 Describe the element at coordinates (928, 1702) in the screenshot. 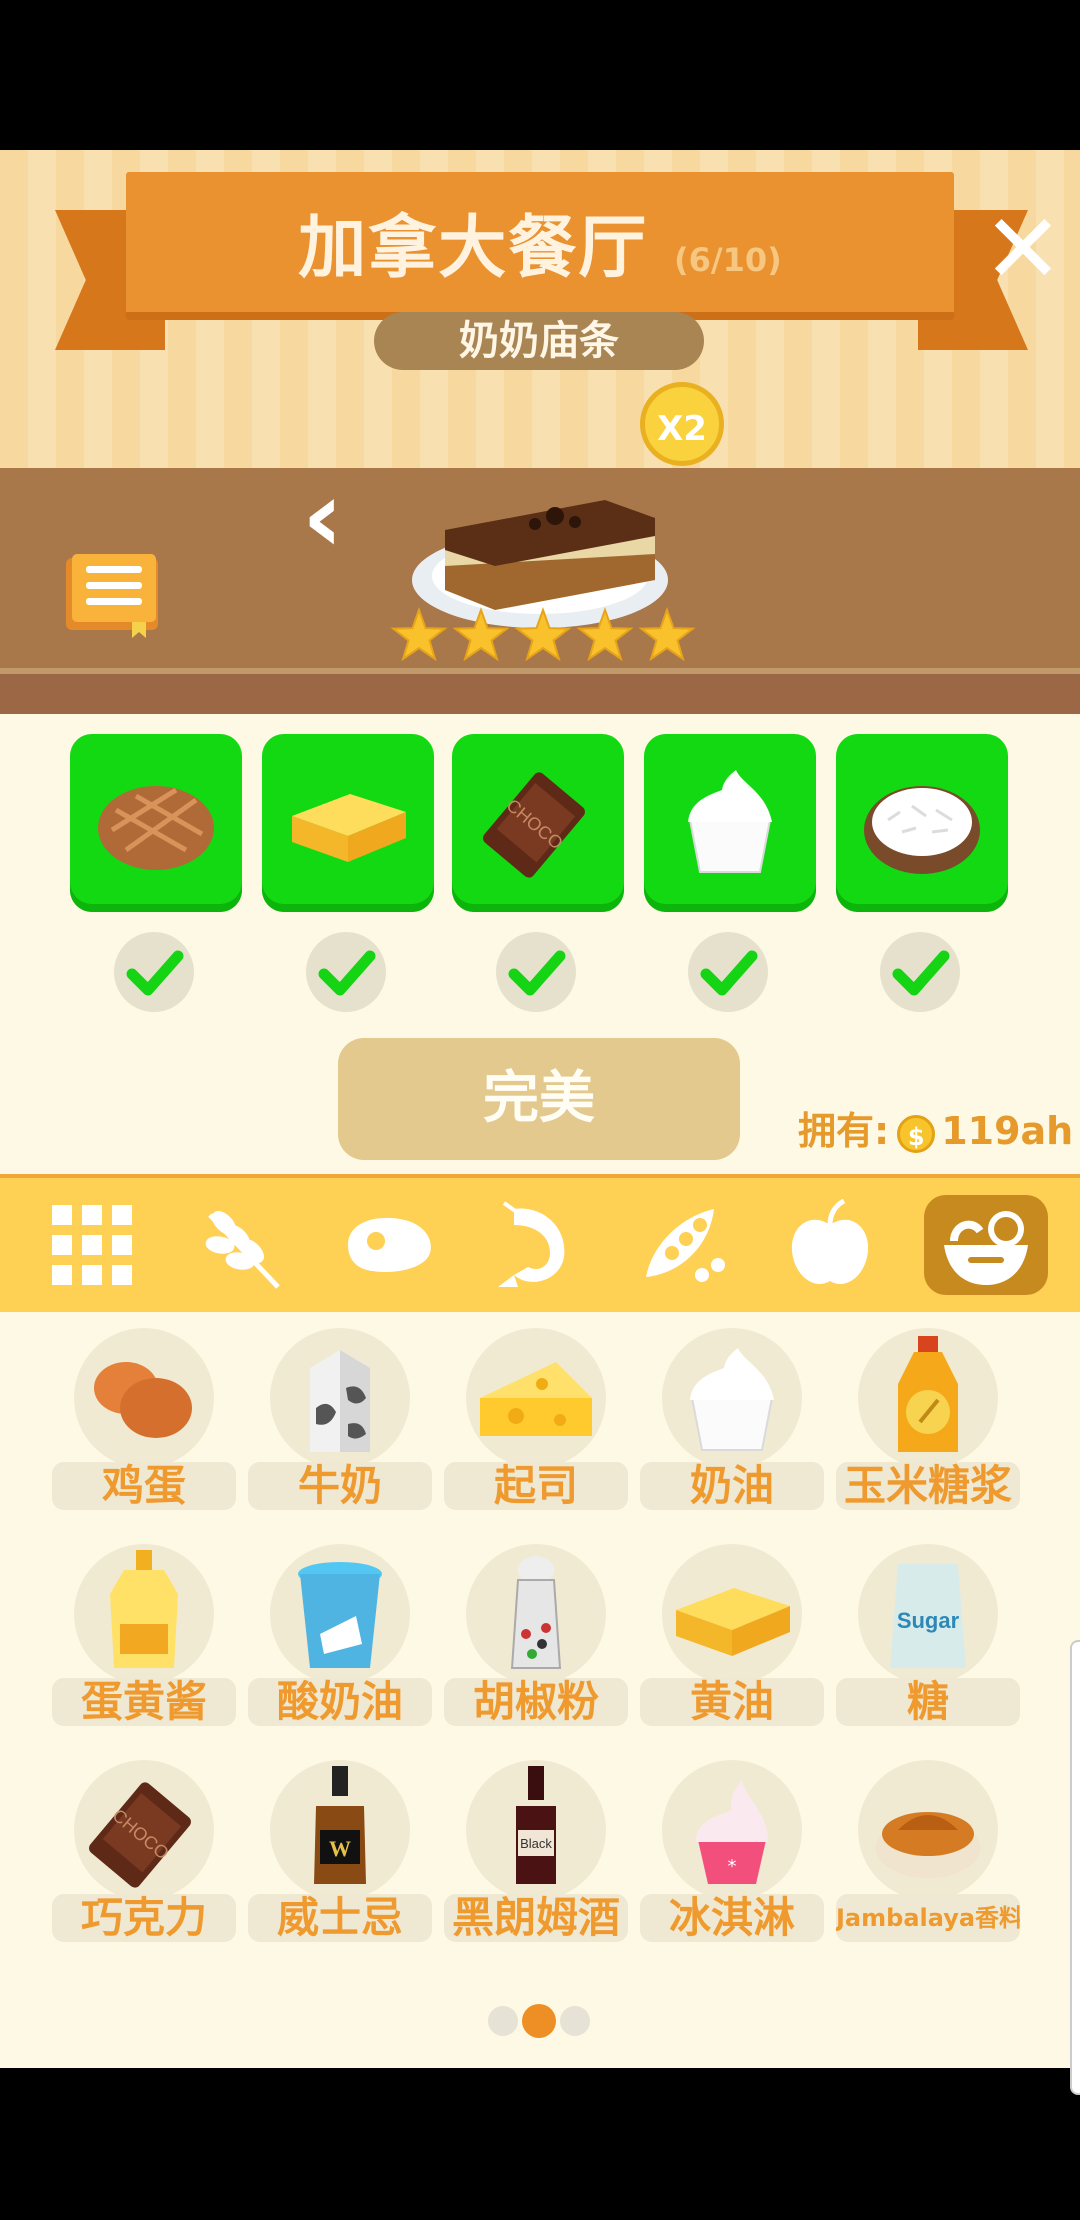

I see `item-label: 糖` at that location.